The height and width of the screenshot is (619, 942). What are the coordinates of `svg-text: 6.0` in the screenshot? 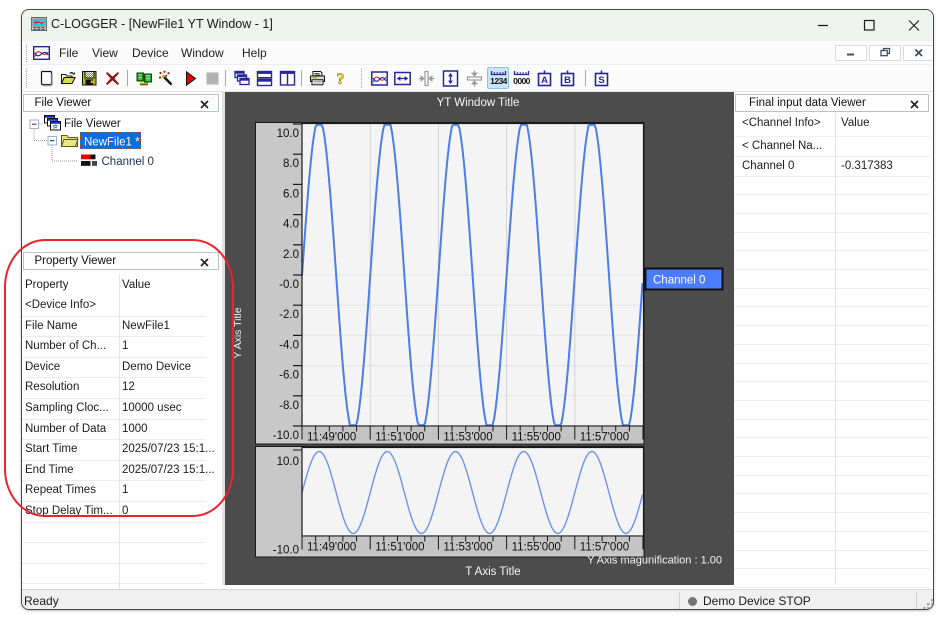 It's located at (291, 194).